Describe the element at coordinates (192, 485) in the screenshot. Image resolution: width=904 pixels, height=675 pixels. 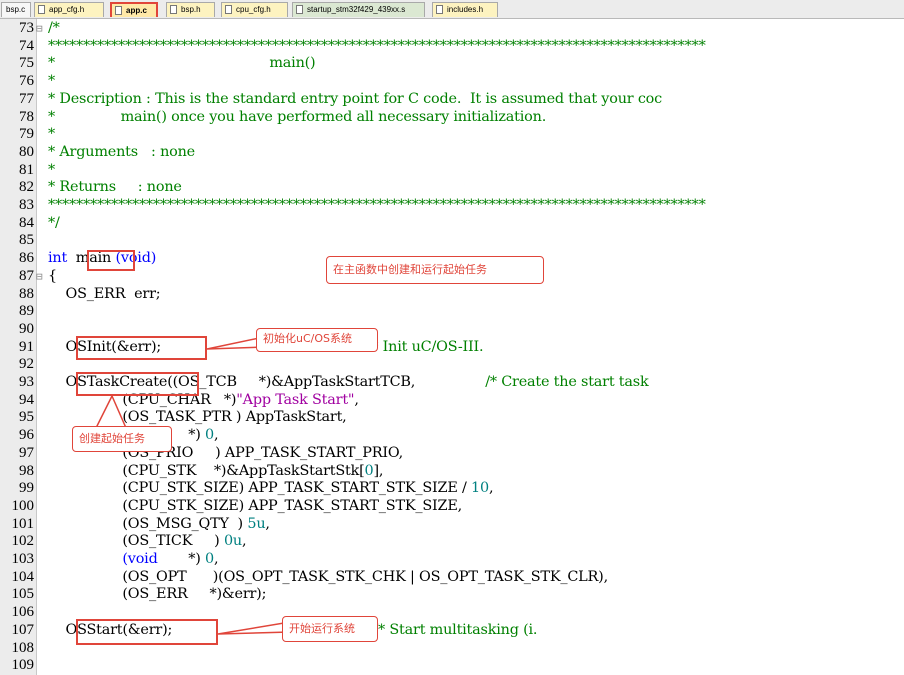
I see `callout-arrows` at that location.